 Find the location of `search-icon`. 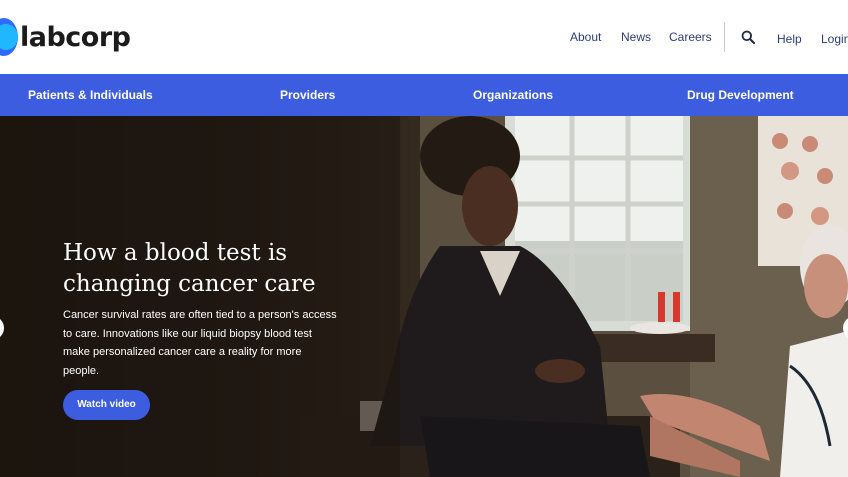

search-icon is located at coordinates (748, 37).